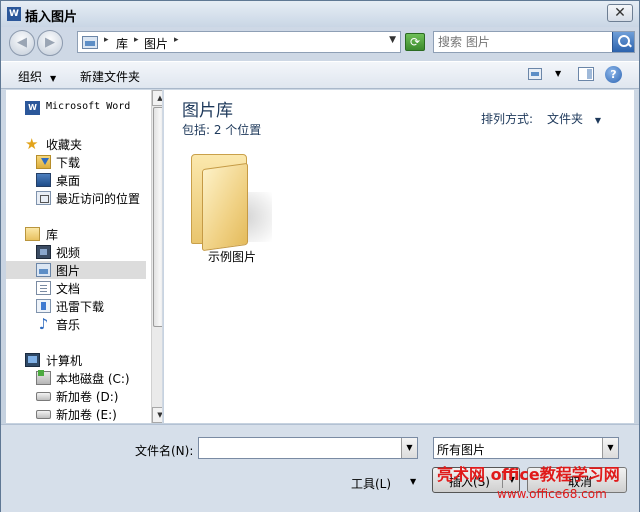 The height and width of the screenshot is (512, 640). What do you see at coordinates (43, 288) in the screenshot?
I see `document-icon` at bounding box center [43, 288].